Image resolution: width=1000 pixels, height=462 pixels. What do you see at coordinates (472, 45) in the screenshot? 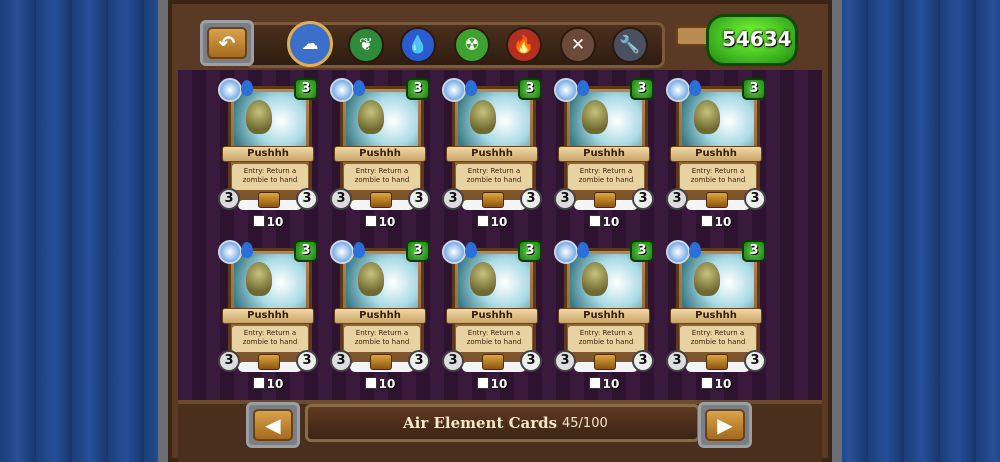
I see `tab-toxic-icon: ☢` at bounding box center [472, 45].